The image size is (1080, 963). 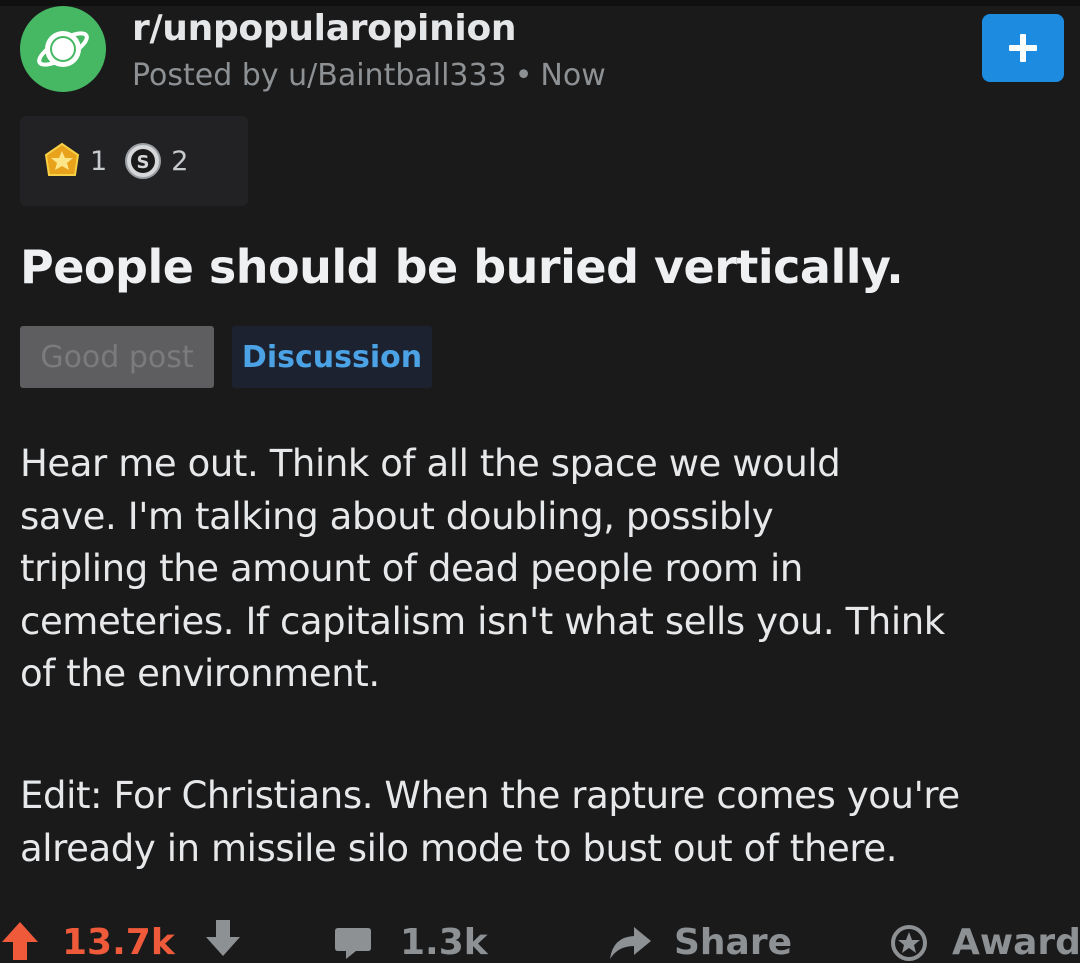 I want to click on share-arrow-icon, so click(x=630, y=942).